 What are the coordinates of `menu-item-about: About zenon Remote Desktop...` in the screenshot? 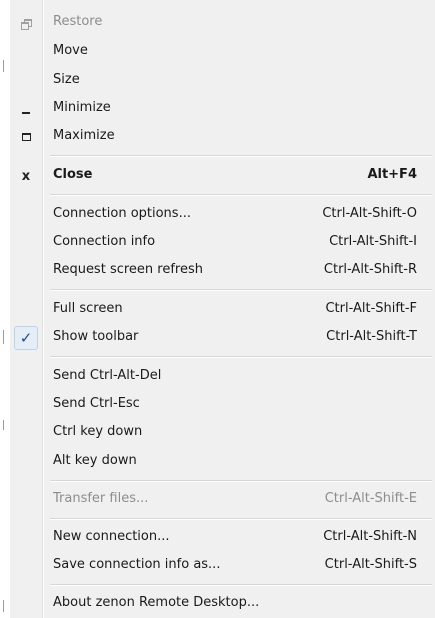 It's located at (222, 604).